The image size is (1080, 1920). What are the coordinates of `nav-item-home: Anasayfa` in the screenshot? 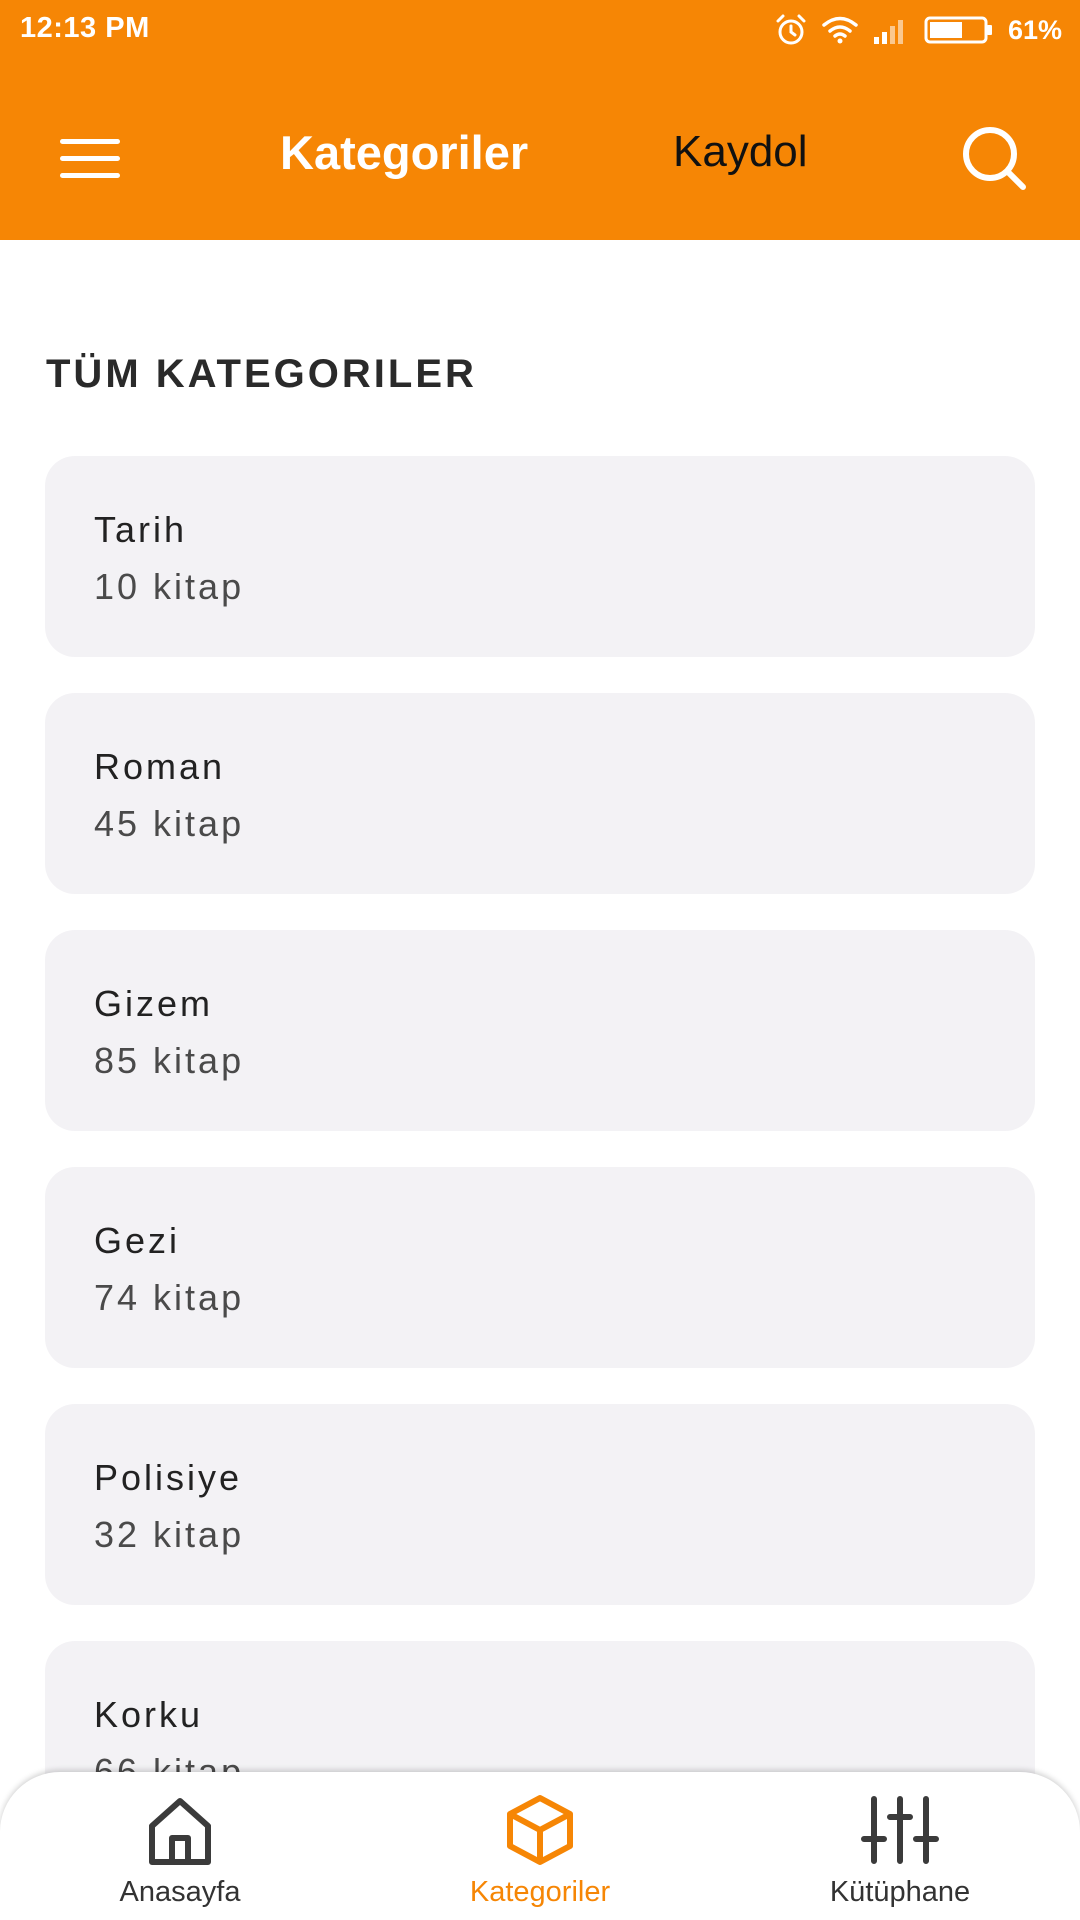 It's located at (180, 1846).